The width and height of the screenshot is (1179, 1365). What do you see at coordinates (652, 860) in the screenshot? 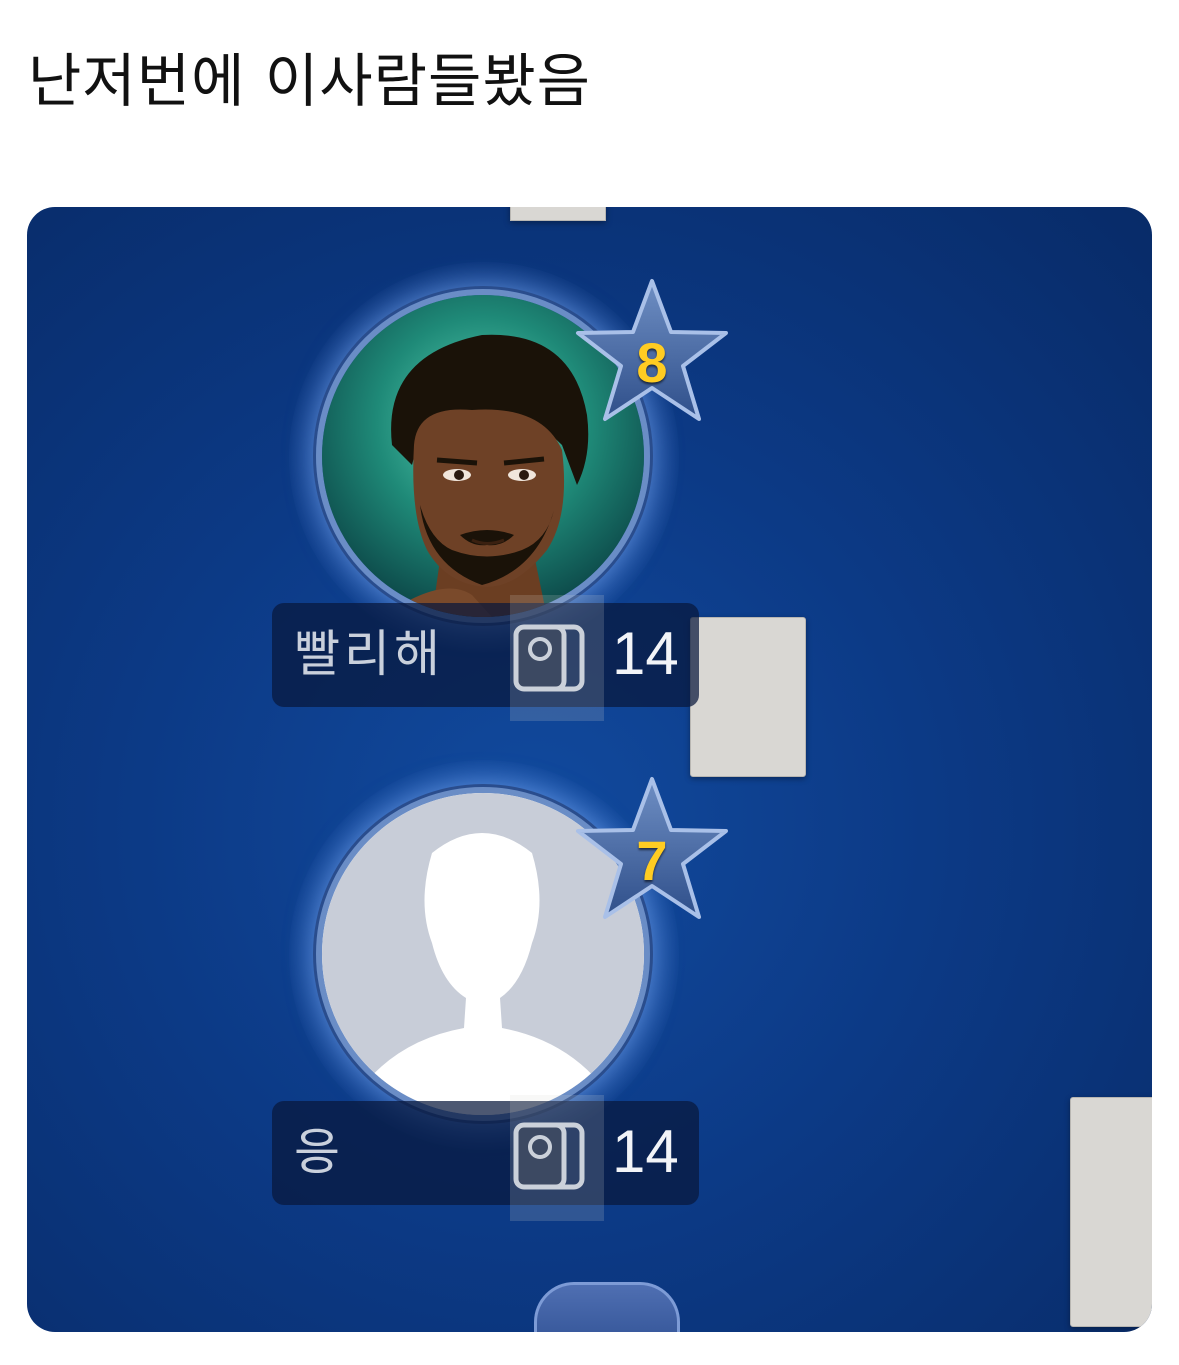
I see `player-level: 7` at bounding box center [652, 860].